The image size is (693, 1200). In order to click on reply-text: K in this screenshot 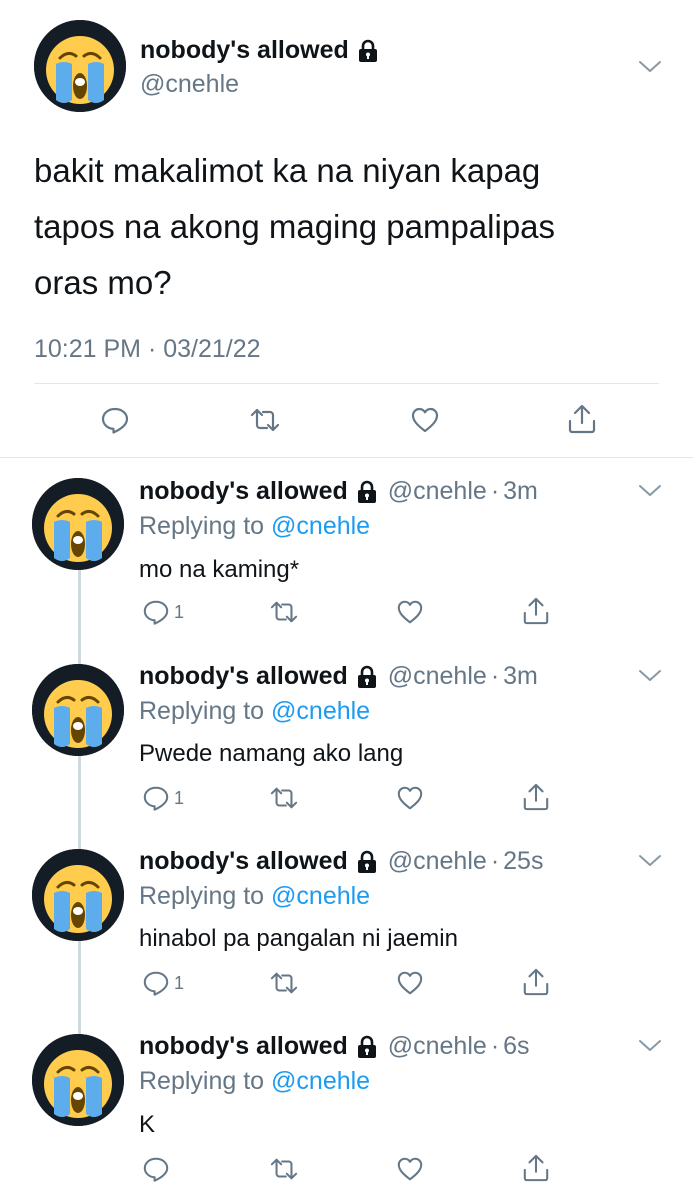, I will do `click(147, 1124)`.